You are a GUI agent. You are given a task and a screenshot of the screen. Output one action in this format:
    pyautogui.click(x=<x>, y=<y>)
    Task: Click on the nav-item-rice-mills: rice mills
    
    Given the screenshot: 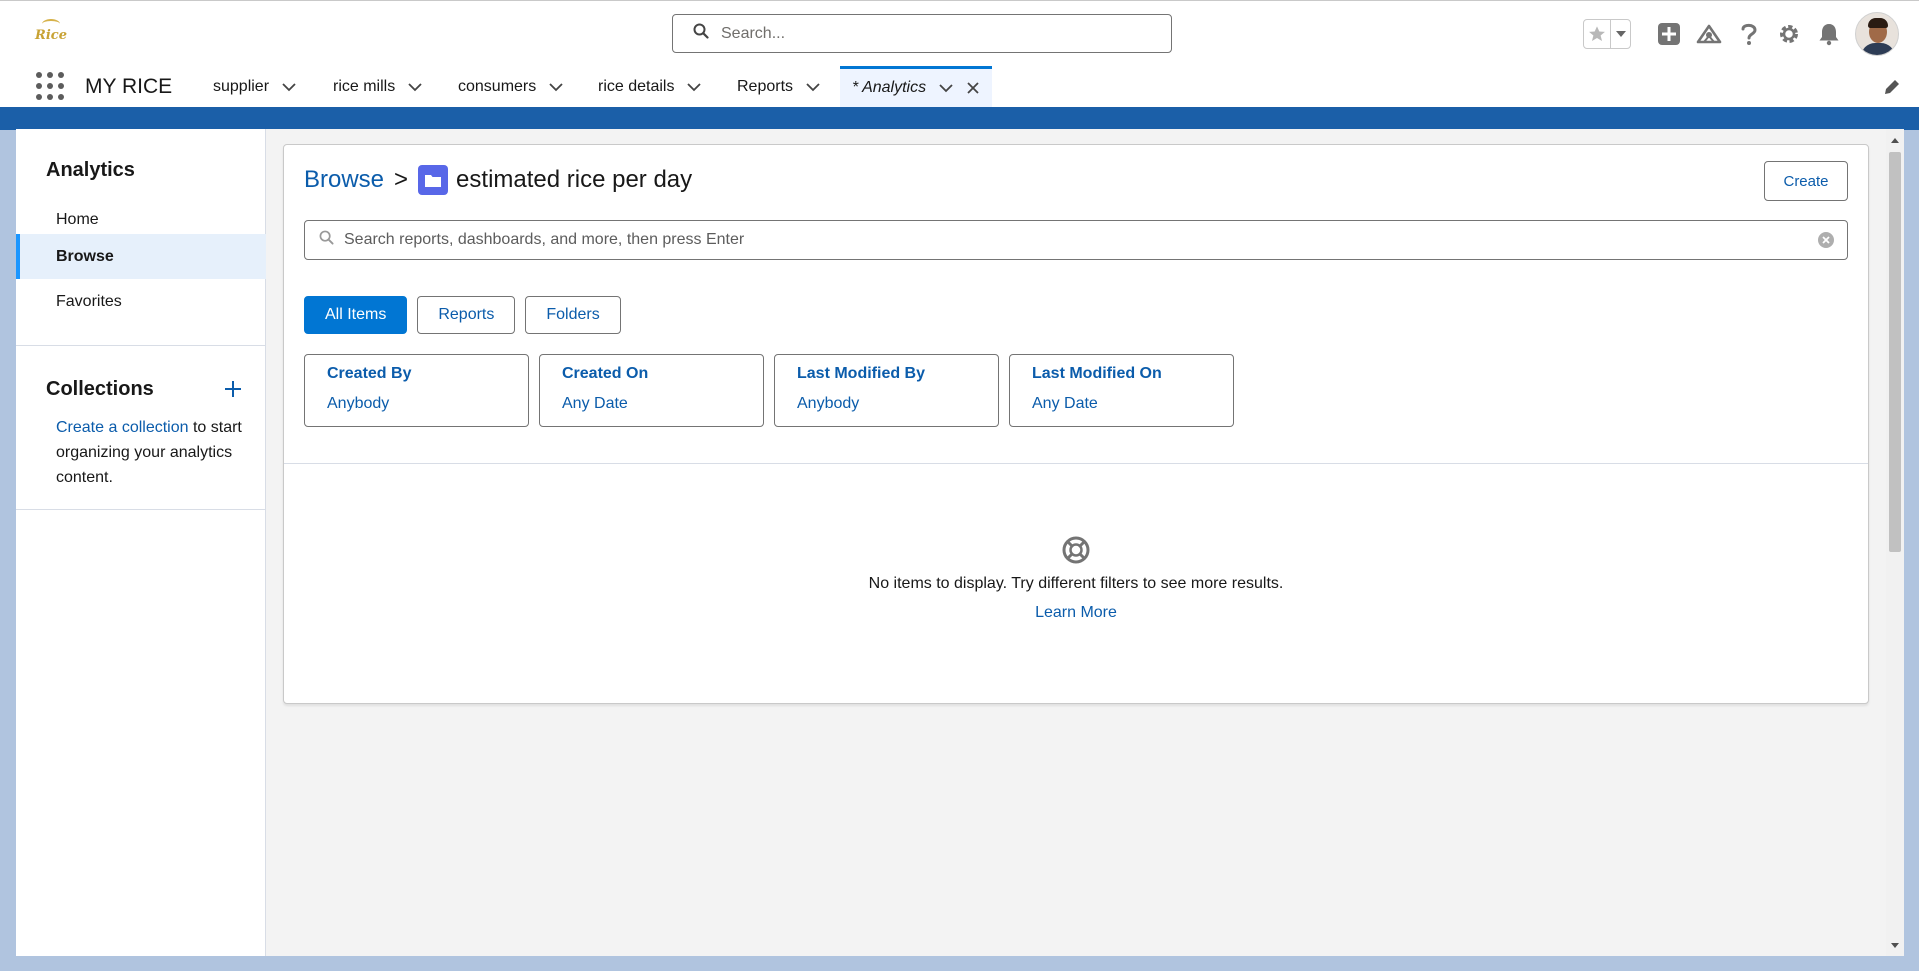 What is the action you would take?
    pyautogui.click(x=378, y=86)
    